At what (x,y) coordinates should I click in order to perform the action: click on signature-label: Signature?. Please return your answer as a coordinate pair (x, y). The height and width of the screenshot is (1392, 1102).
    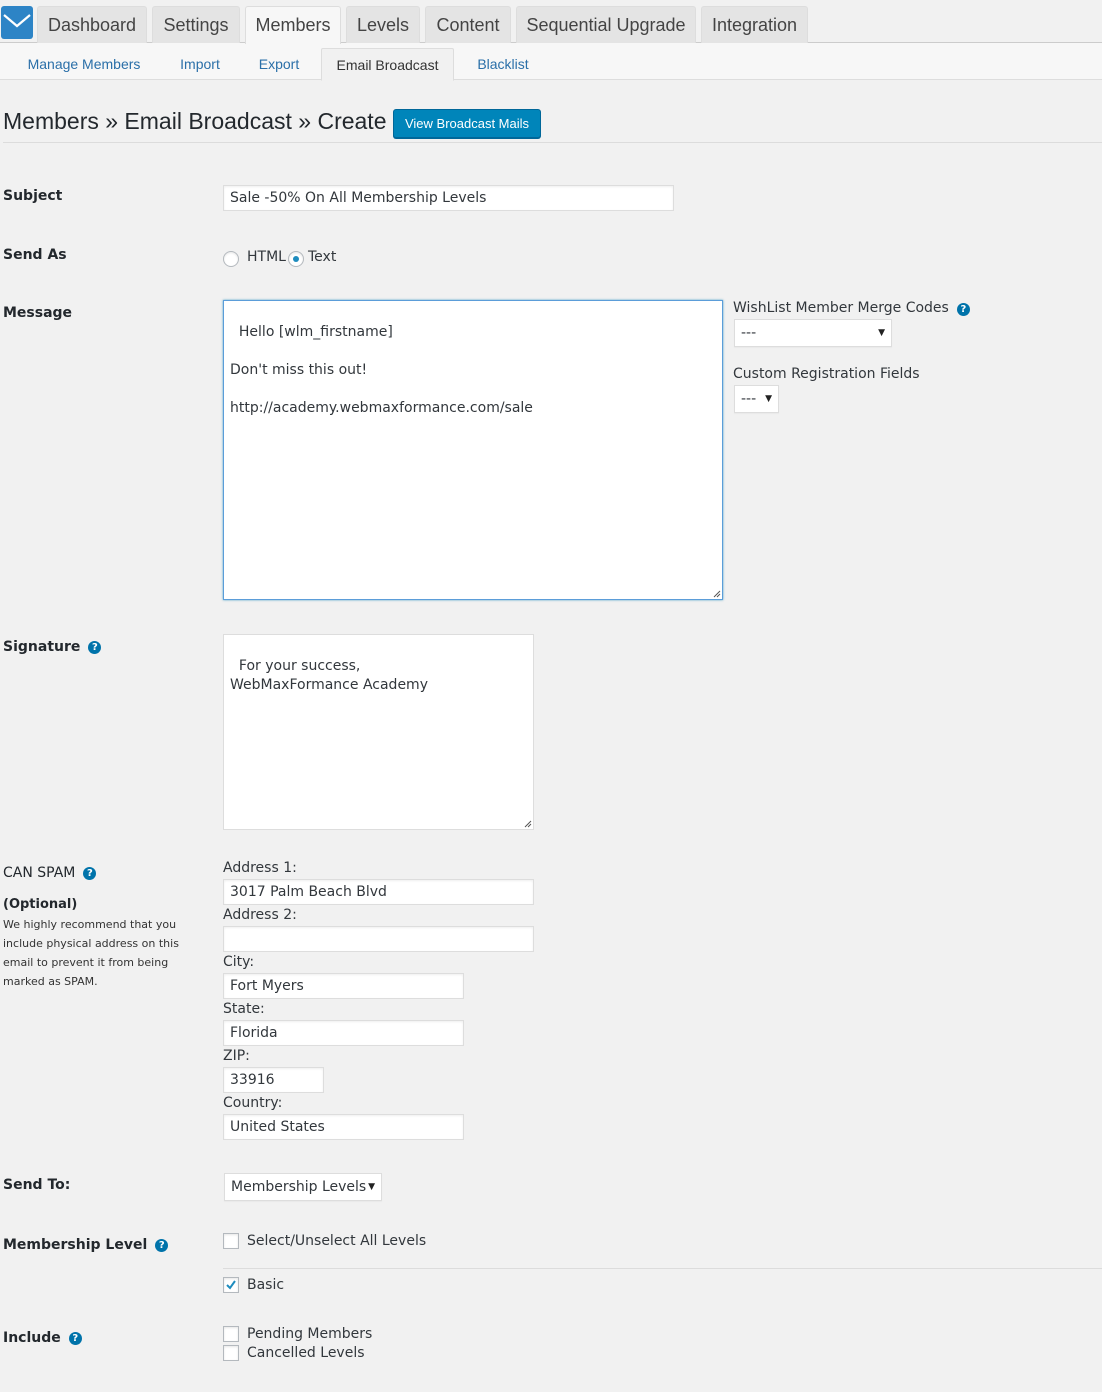
    Looking at the image, I should click on (52, 647).